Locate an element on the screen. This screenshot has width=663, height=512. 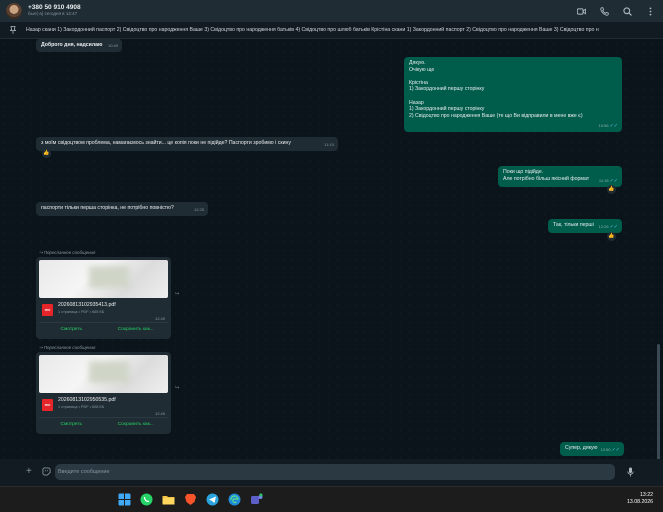
message-time: 12:25 is located at coordinates (198, 210).